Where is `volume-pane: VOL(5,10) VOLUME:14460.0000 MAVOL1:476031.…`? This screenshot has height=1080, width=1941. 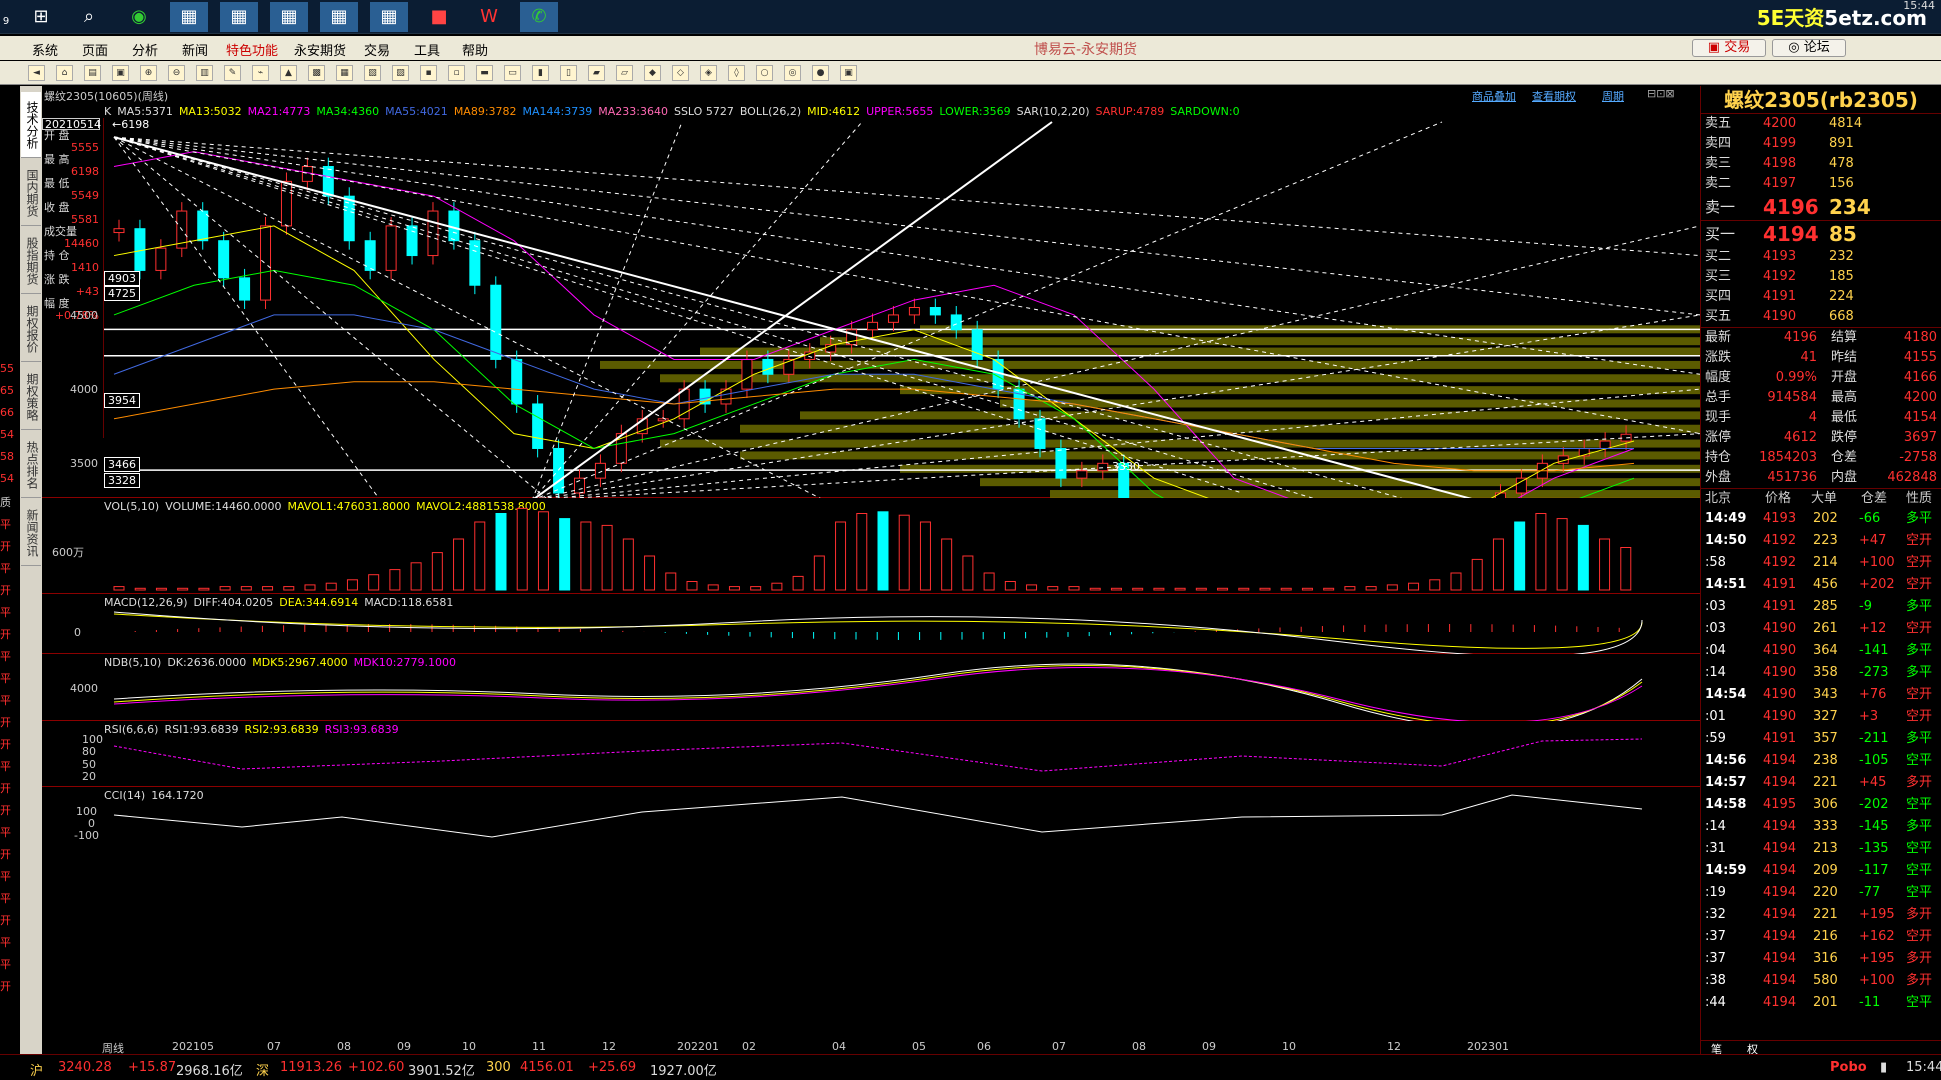 volume-pane: VOL(5,10) VOLUME:14460.0000 MAVOL1:476031.… is located at coordinates (871, 546).